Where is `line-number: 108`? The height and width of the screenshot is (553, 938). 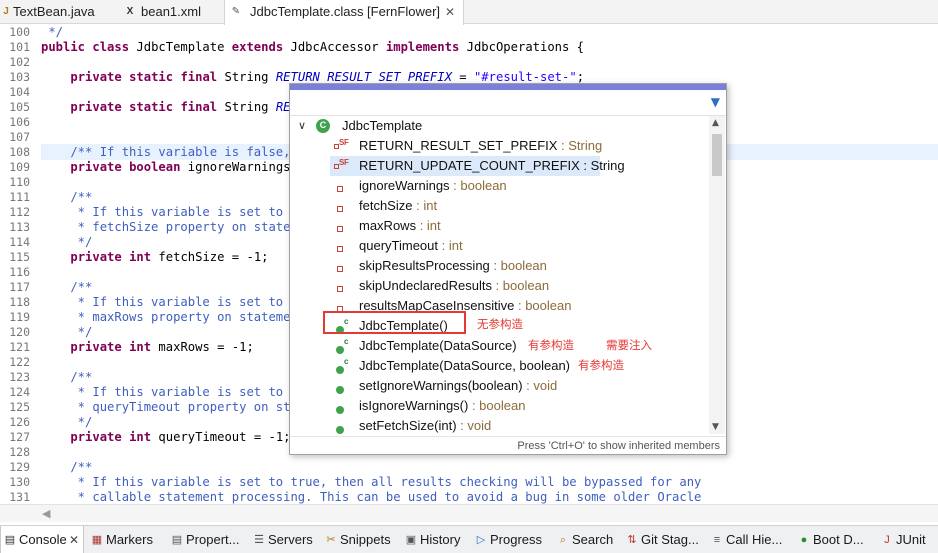 line-number: 108 is located at coordinates (19, 152).